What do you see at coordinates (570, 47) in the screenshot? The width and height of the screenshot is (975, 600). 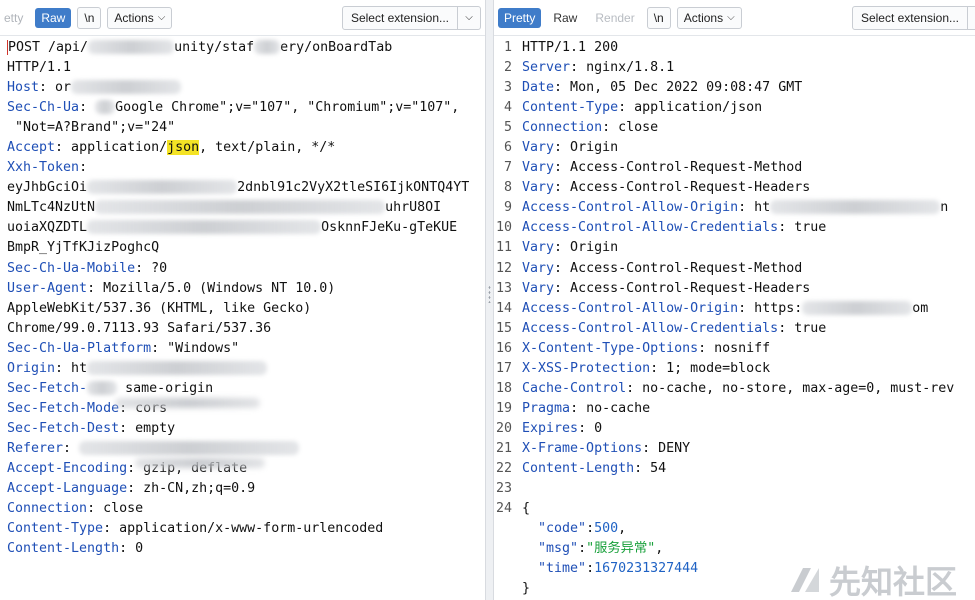 I see `header-value: HTTP/1.1 200` at bounding box center [570, 47].